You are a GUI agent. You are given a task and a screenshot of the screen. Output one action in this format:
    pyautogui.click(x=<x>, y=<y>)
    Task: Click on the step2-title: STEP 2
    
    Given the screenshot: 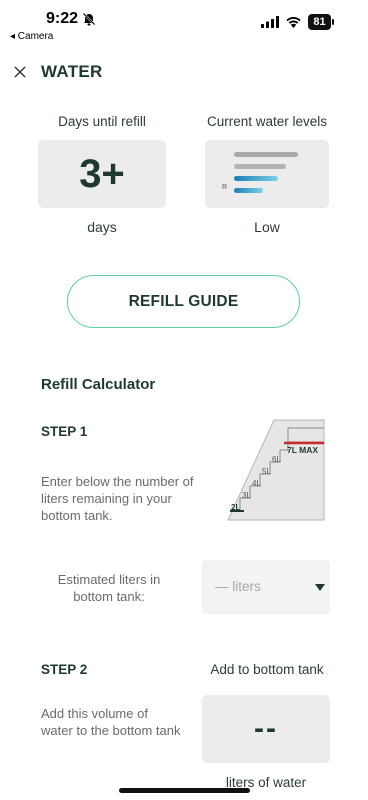 What is the action you would take?
    pyautogui.click(x=64, y=669)
    